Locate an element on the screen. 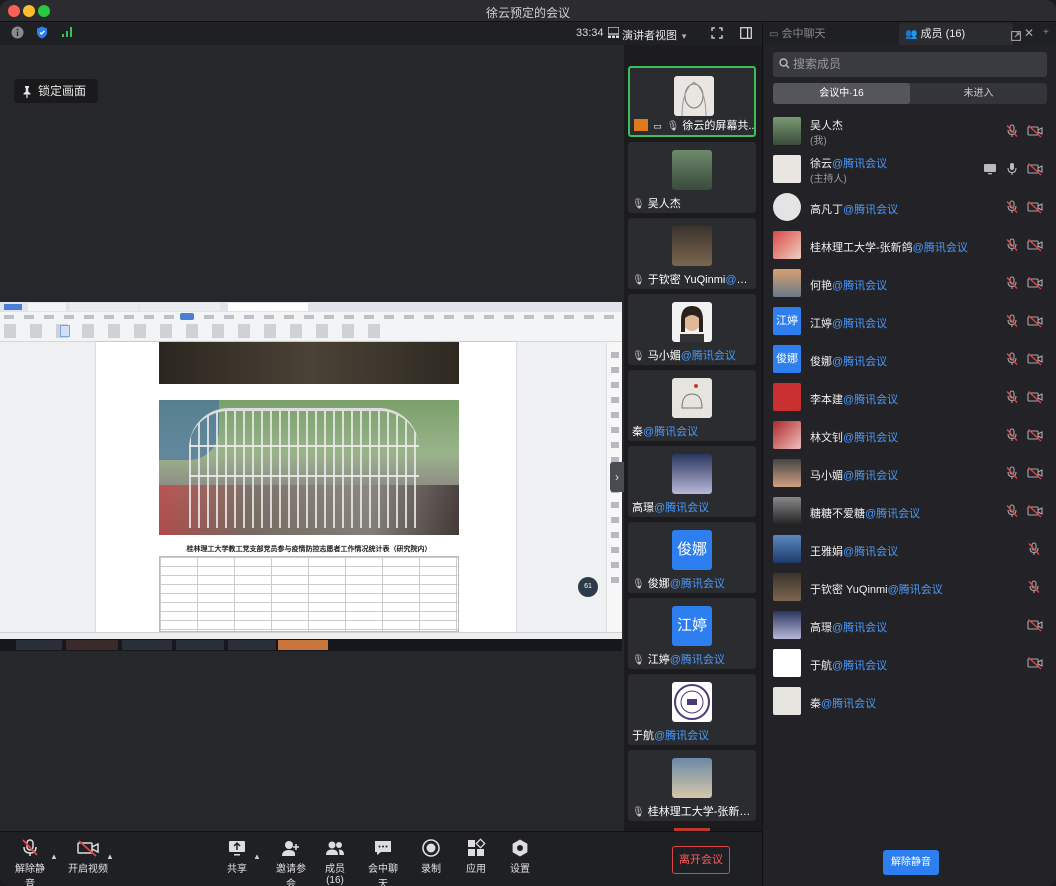  popout-icon is located at coordinates (1016, 37).